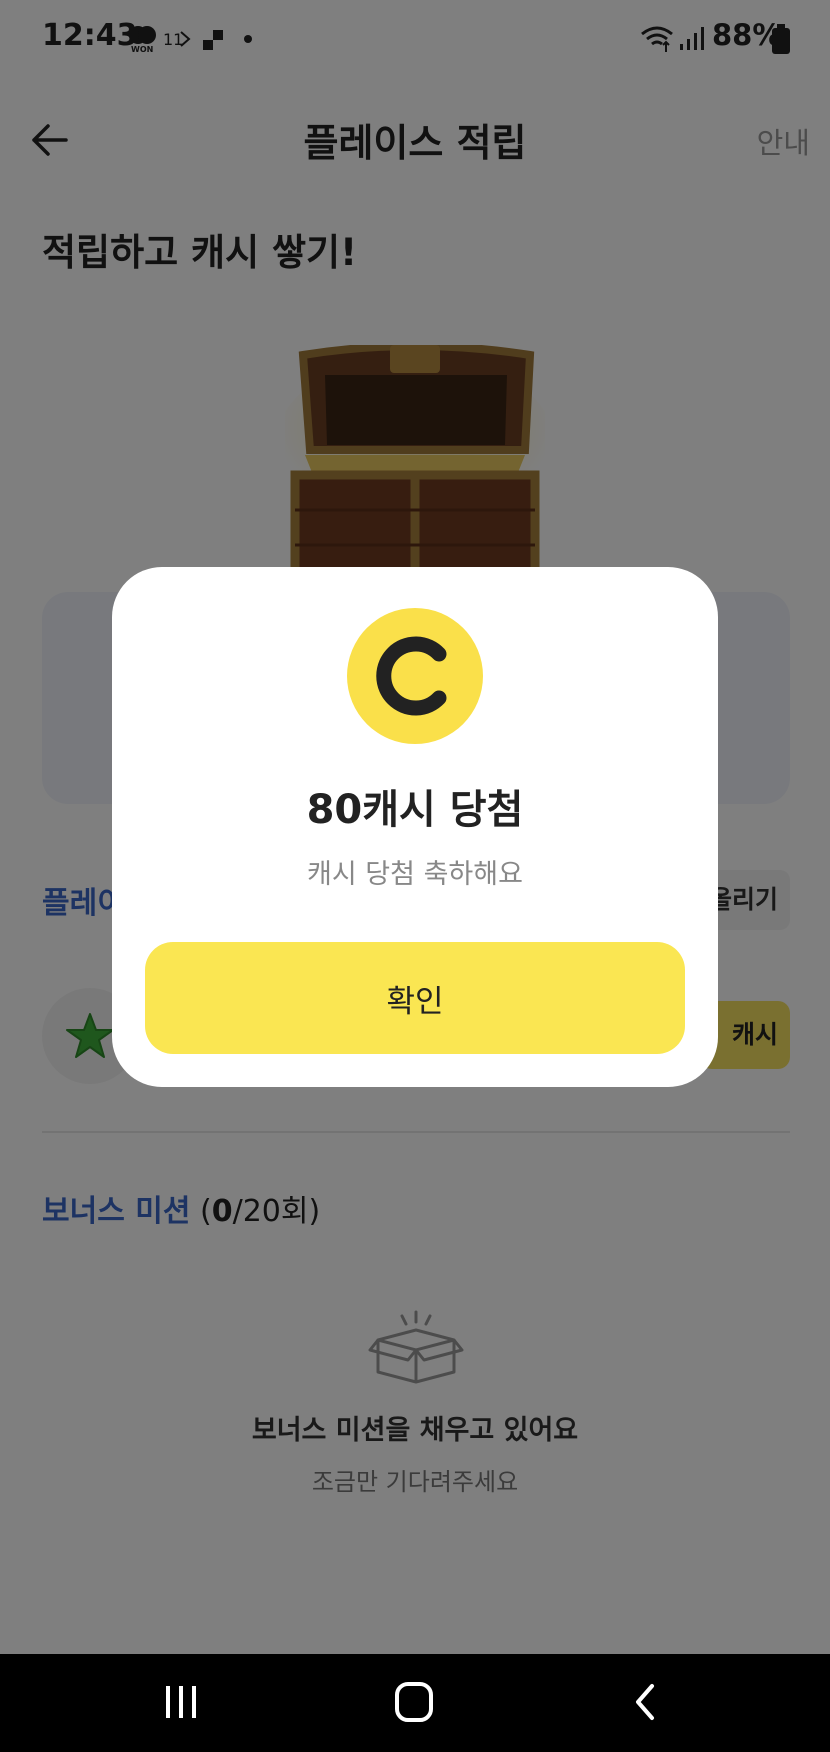 The height and width of the screenshot is (1752, 830). Describe the element at coordinates (645, 1702) in the screenshot. I see `back-nav-icon` at that location.